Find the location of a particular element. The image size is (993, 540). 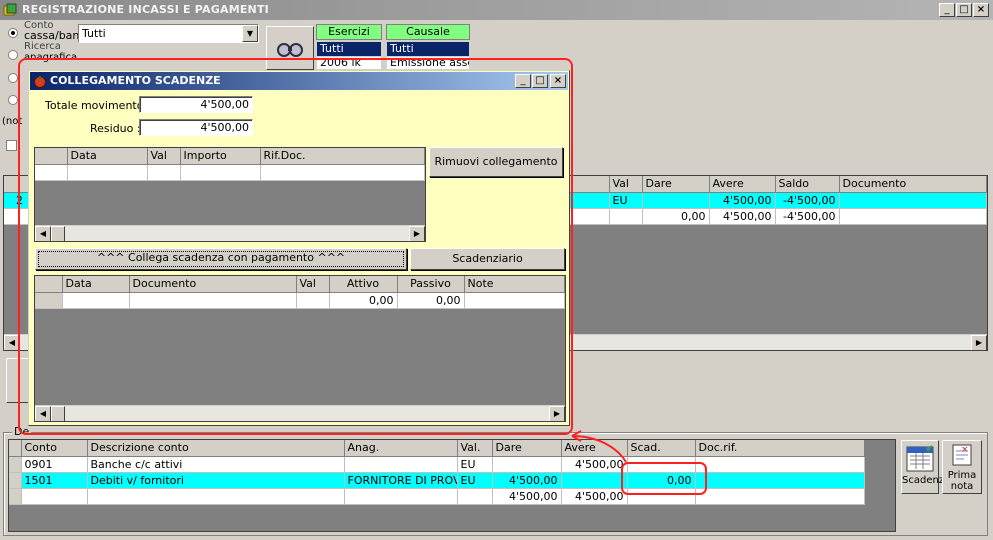

table-row is located at coordinates (230, 172).